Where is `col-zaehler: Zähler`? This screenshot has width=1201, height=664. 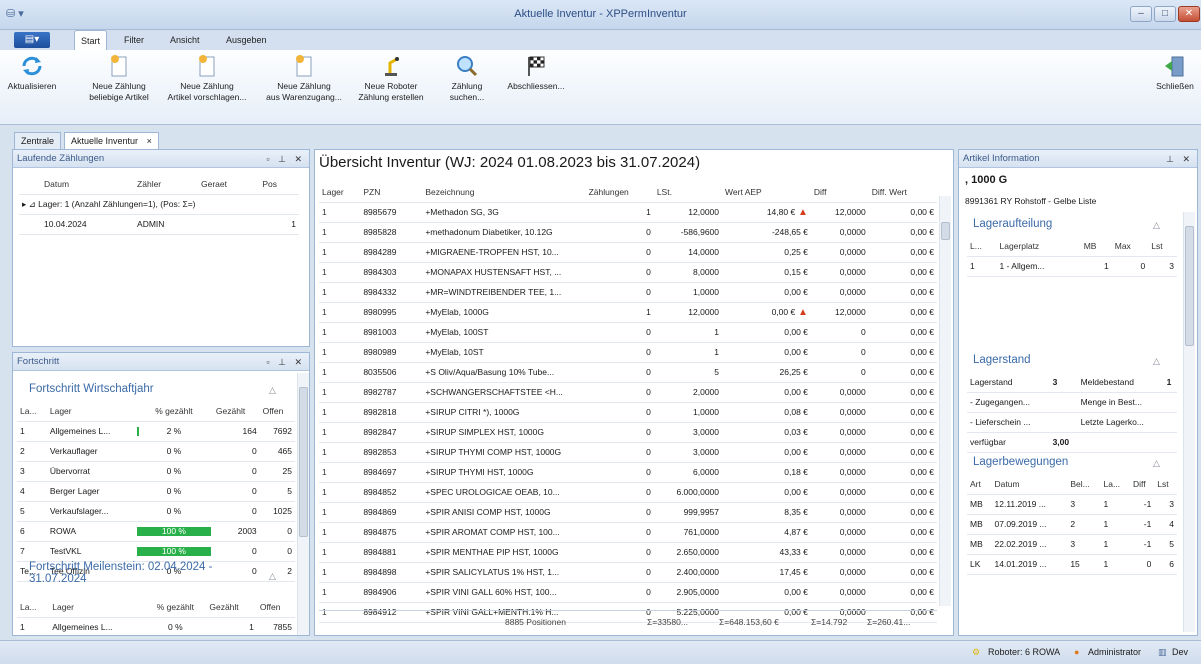 col-zaehler: Zähler is located at coordinates (166, 184).